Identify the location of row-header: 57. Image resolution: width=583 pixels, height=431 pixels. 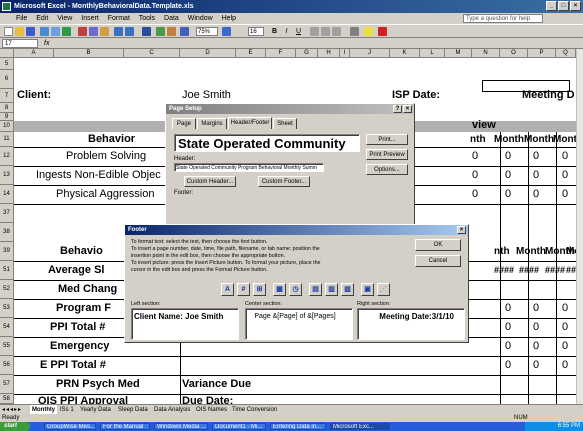
(7, 384).